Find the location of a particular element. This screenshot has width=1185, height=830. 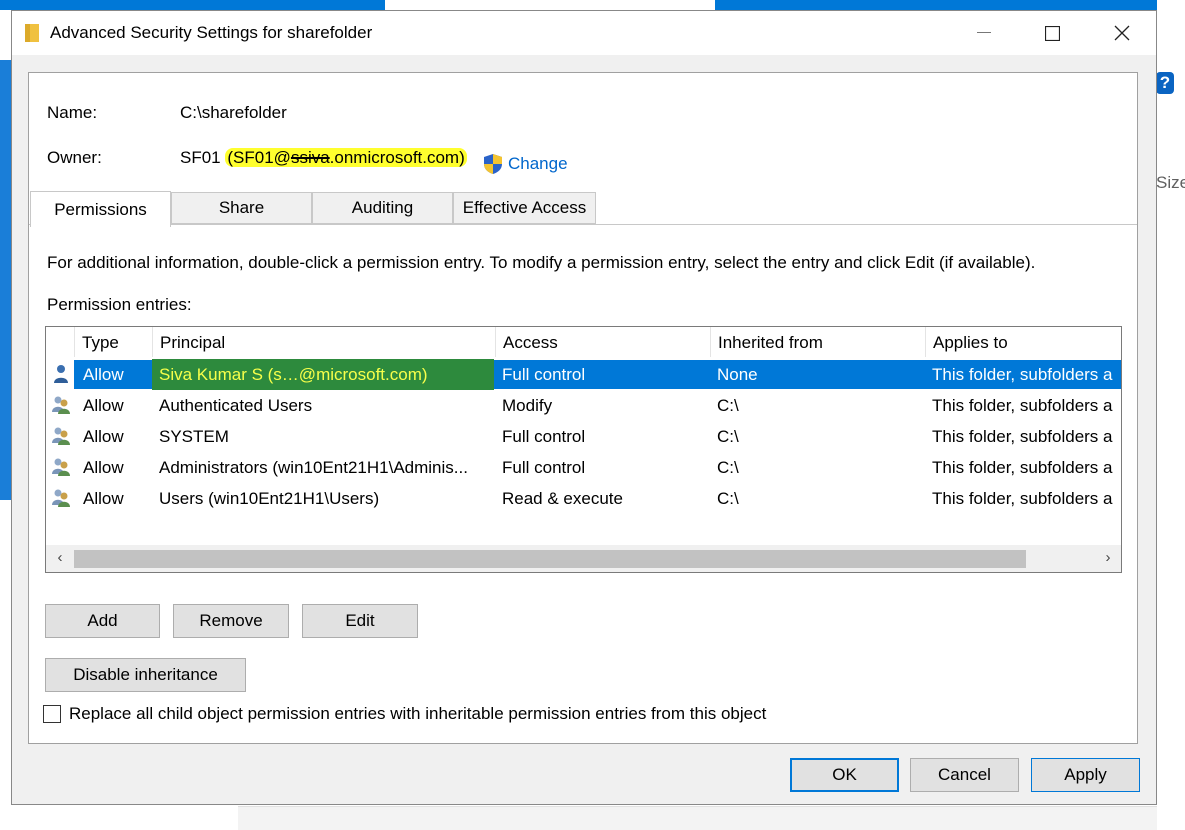

owner-value: SF01 (SF01@ssiva.onmicrosoft.com) is located at coordinates (323, 158).